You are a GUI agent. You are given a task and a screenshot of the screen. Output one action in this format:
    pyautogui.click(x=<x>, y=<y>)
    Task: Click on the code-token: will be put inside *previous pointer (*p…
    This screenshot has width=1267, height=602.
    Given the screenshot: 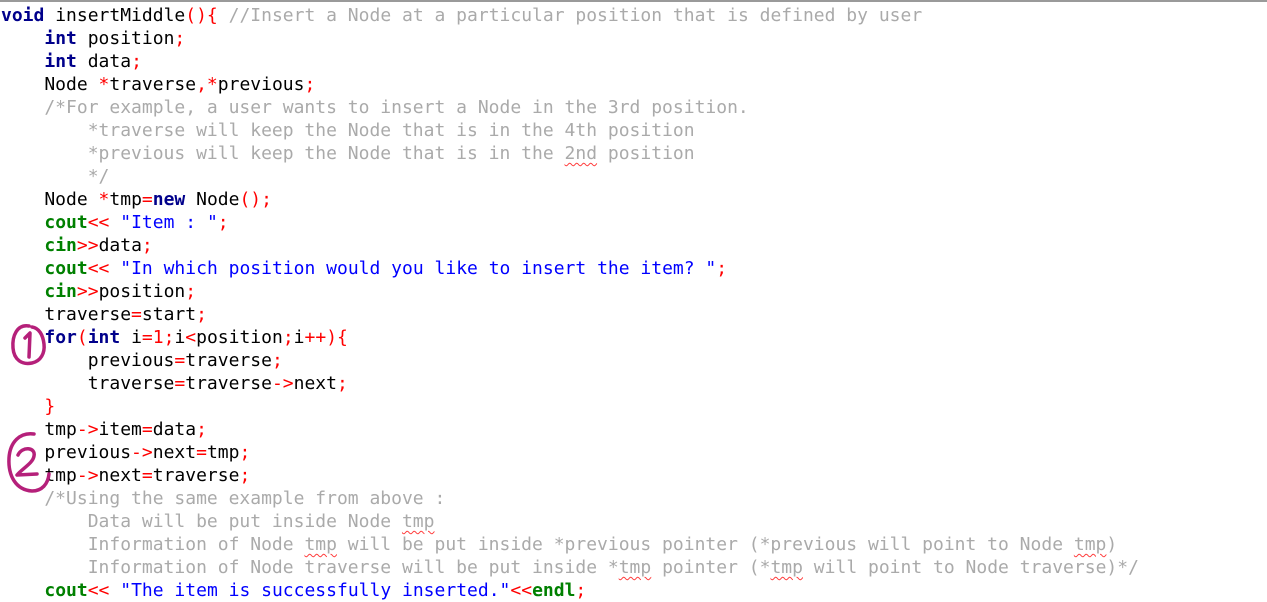 What is the action you would take?
    pyautogui.click(x=705, y=544)
    